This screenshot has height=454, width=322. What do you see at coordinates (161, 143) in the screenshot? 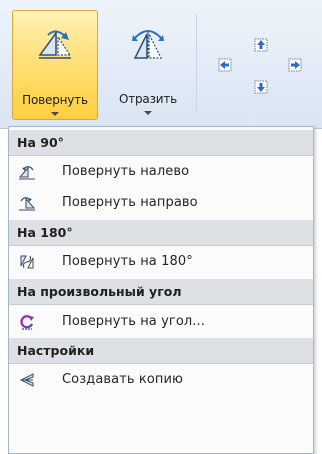
I see `section-header-90: На 90°` at bounding box center [161, 143].